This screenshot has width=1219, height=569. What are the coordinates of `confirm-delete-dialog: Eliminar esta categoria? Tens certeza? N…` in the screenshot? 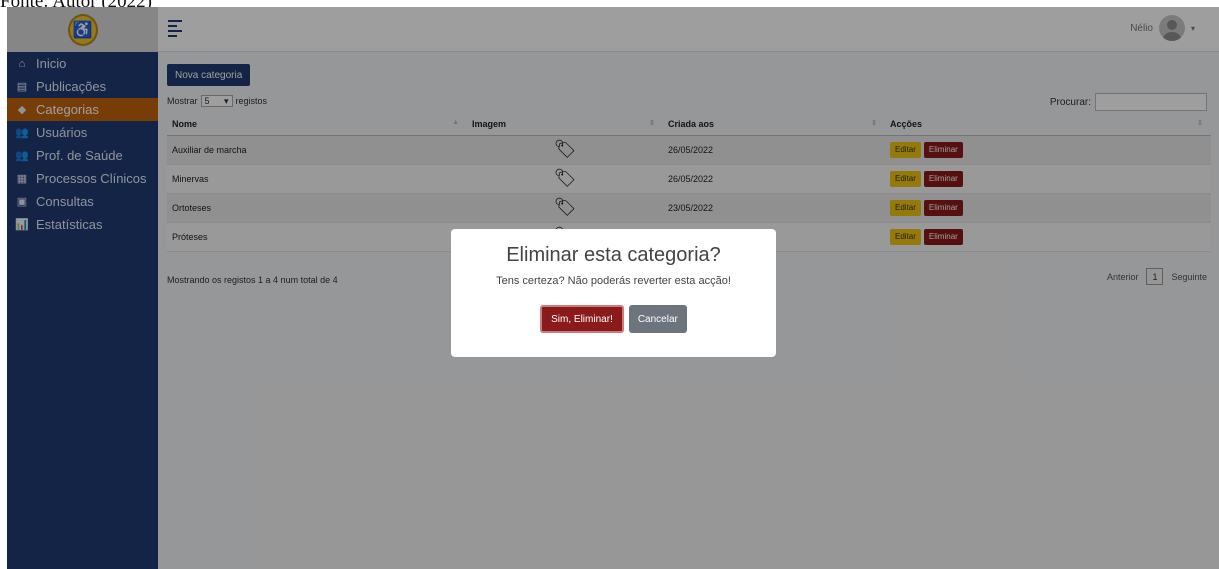 It's located at (613, 293).